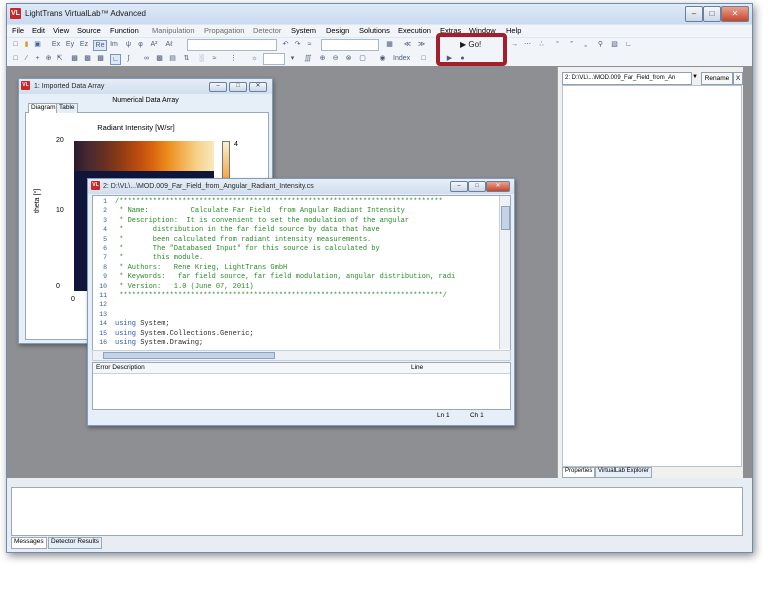  Describe the element at coordinates (154, 44) in the screenshot. I see `amplitude-squared-icon: A²` at that location.